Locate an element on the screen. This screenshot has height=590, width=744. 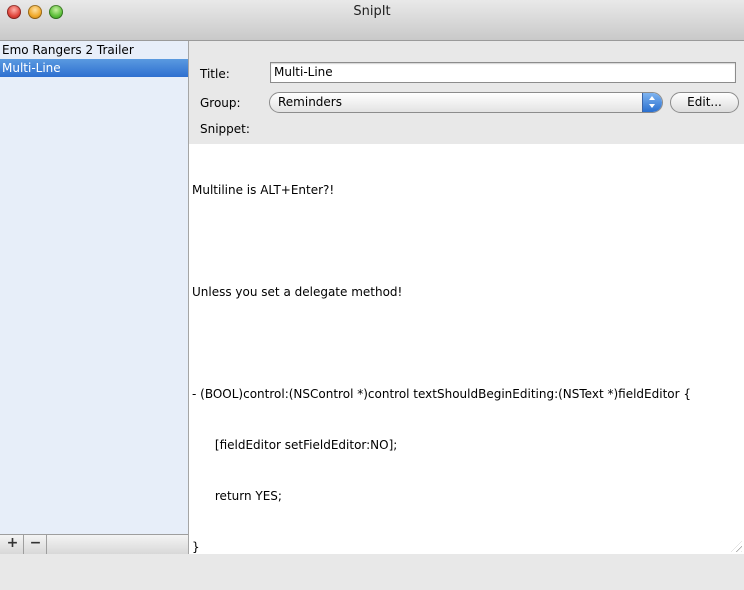
window-title: SnipIt is located at coordinates (372, 11).